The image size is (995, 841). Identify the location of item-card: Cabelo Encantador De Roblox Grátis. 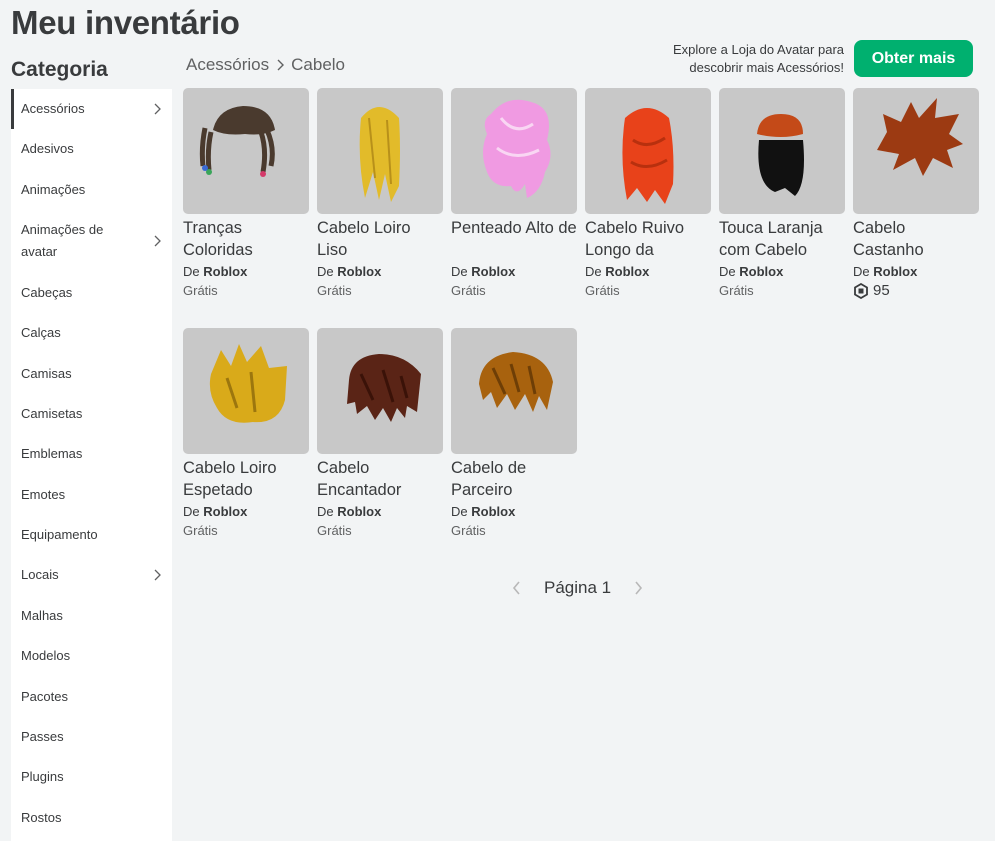
(380, 433).